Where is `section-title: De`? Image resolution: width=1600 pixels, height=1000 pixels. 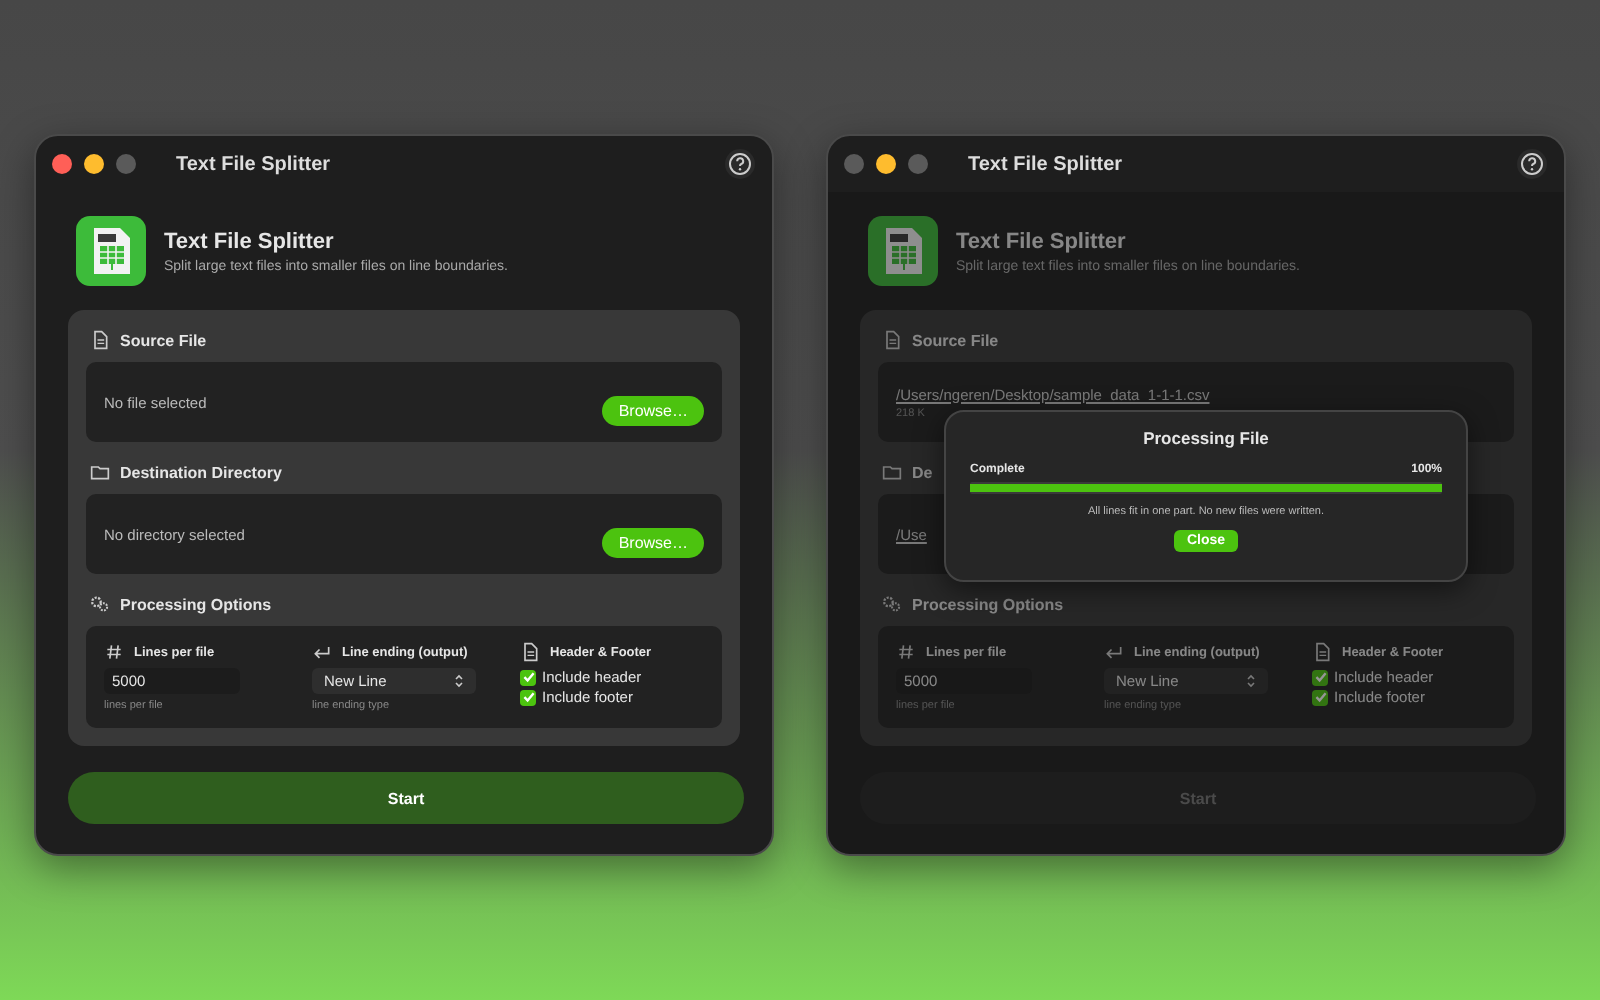 section-title: De is located at coordinates (922, 472).